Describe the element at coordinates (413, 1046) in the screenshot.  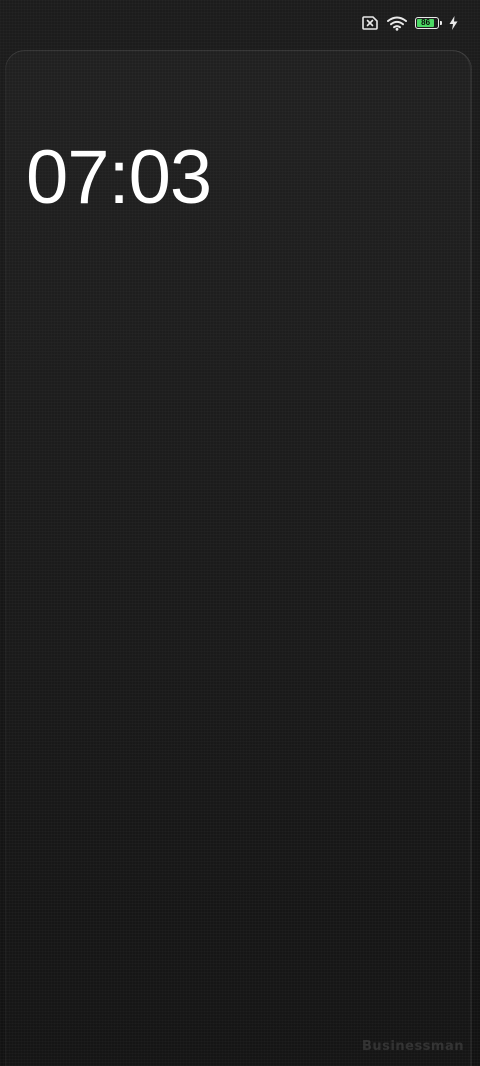
I see `watermark-text: Businessman` at that location.